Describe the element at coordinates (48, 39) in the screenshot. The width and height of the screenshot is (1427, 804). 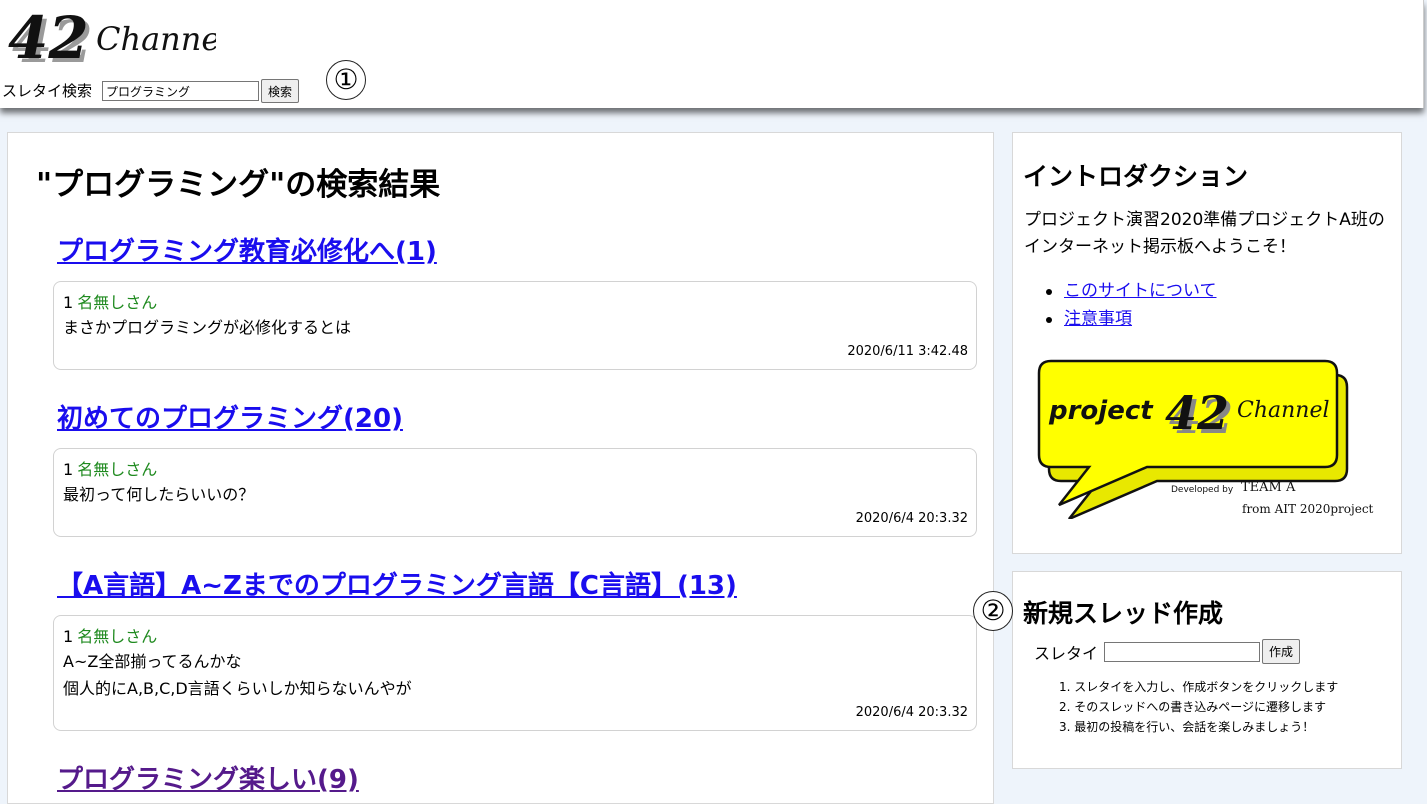
I see `logo-number: 42` at that location.